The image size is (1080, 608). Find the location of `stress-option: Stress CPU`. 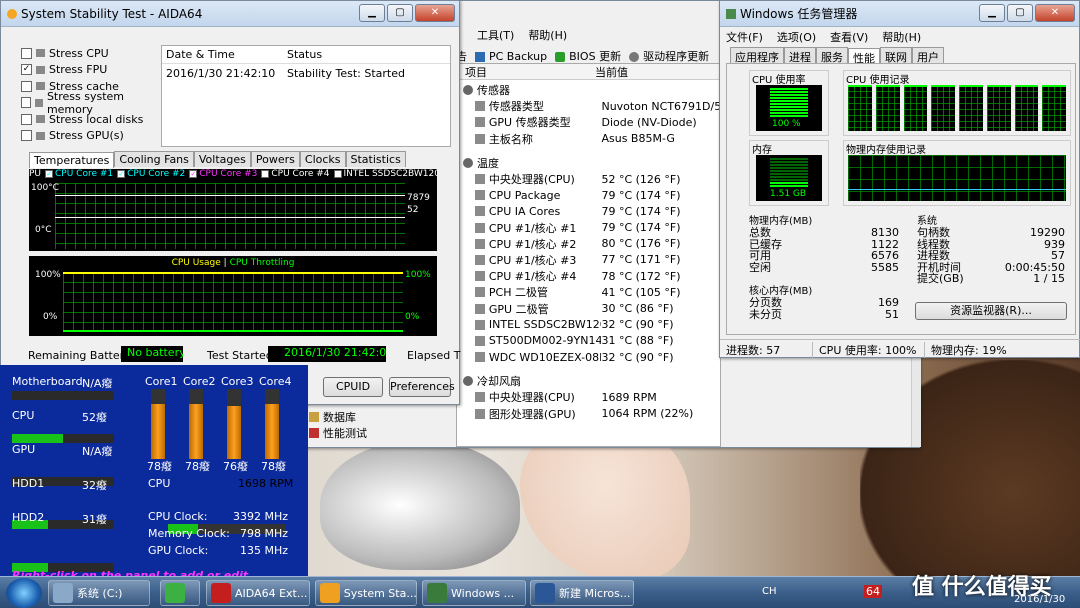

stress-option: Stress CPU is located at coordinates (90, 53).